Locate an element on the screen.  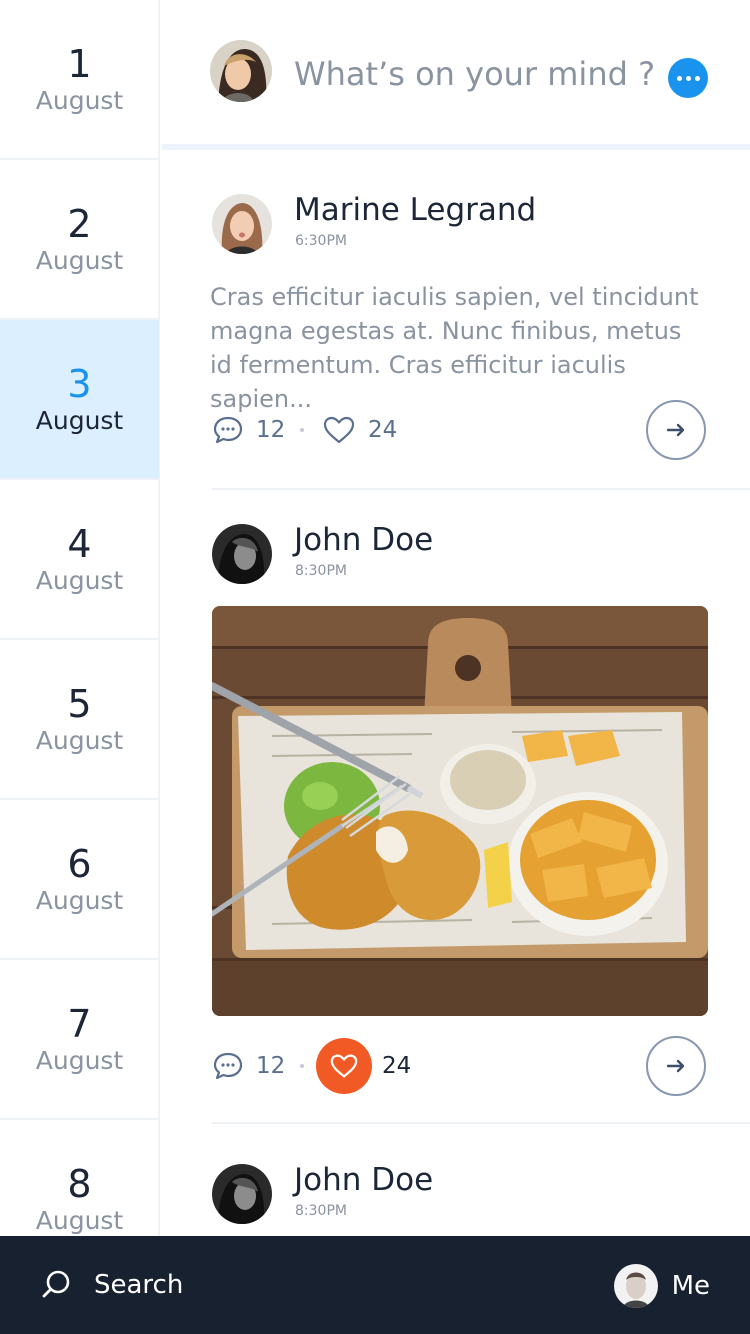
date-day: 3 is located at coordinates (79, 384).